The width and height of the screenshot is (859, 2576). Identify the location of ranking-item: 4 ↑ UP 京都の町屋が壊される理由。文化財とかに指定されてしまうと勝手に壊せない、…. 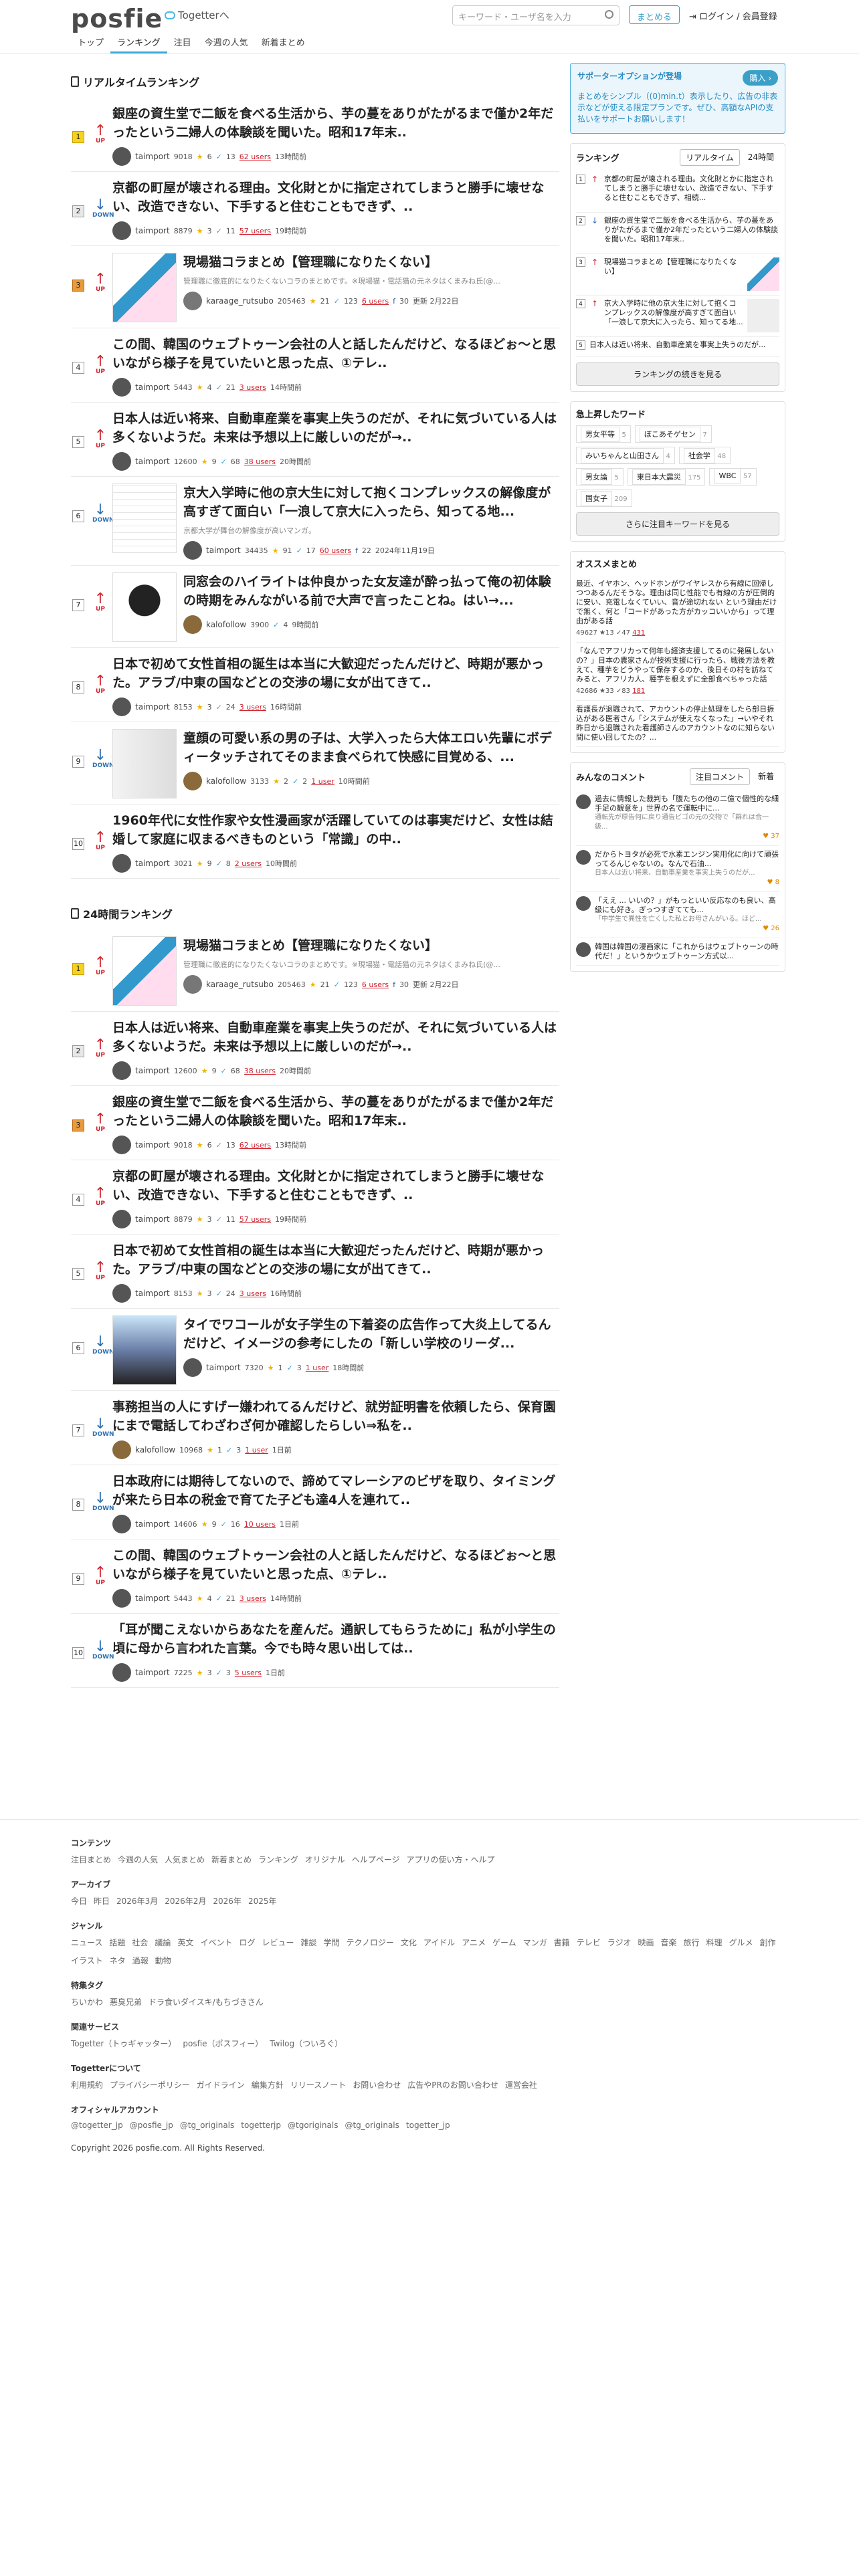
(315, 1197).